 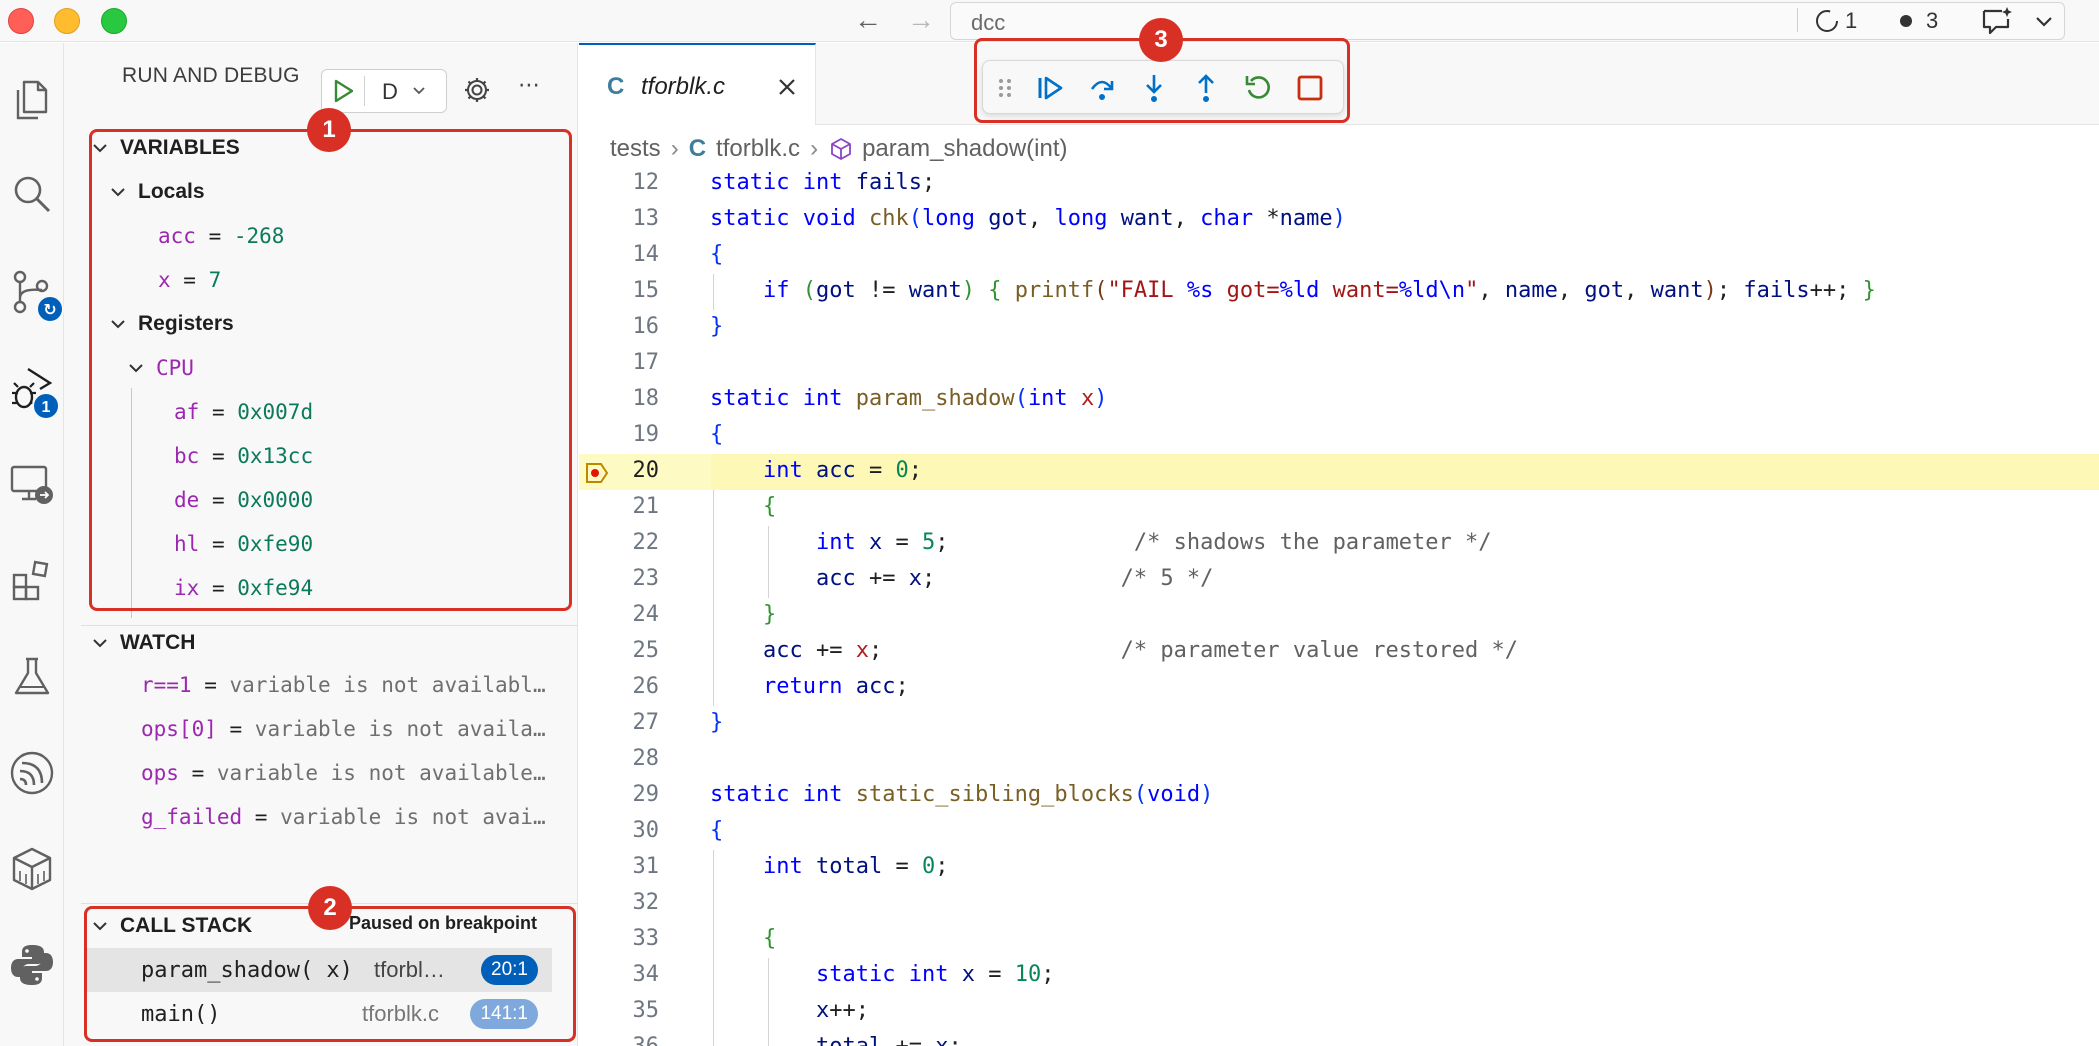 What do you see at coordinates (32, 869) in the screenshot?
I see `cube-icon` at bounding box center [32, 869].